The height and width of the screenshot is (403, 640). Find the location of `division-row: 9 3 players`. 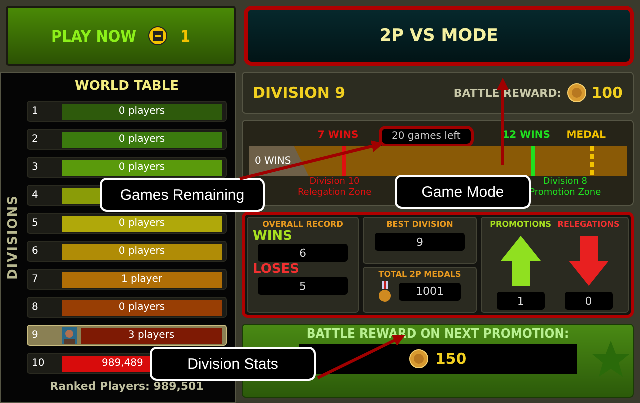

division-row: 9 3 players is located at coordinates (127, 335).